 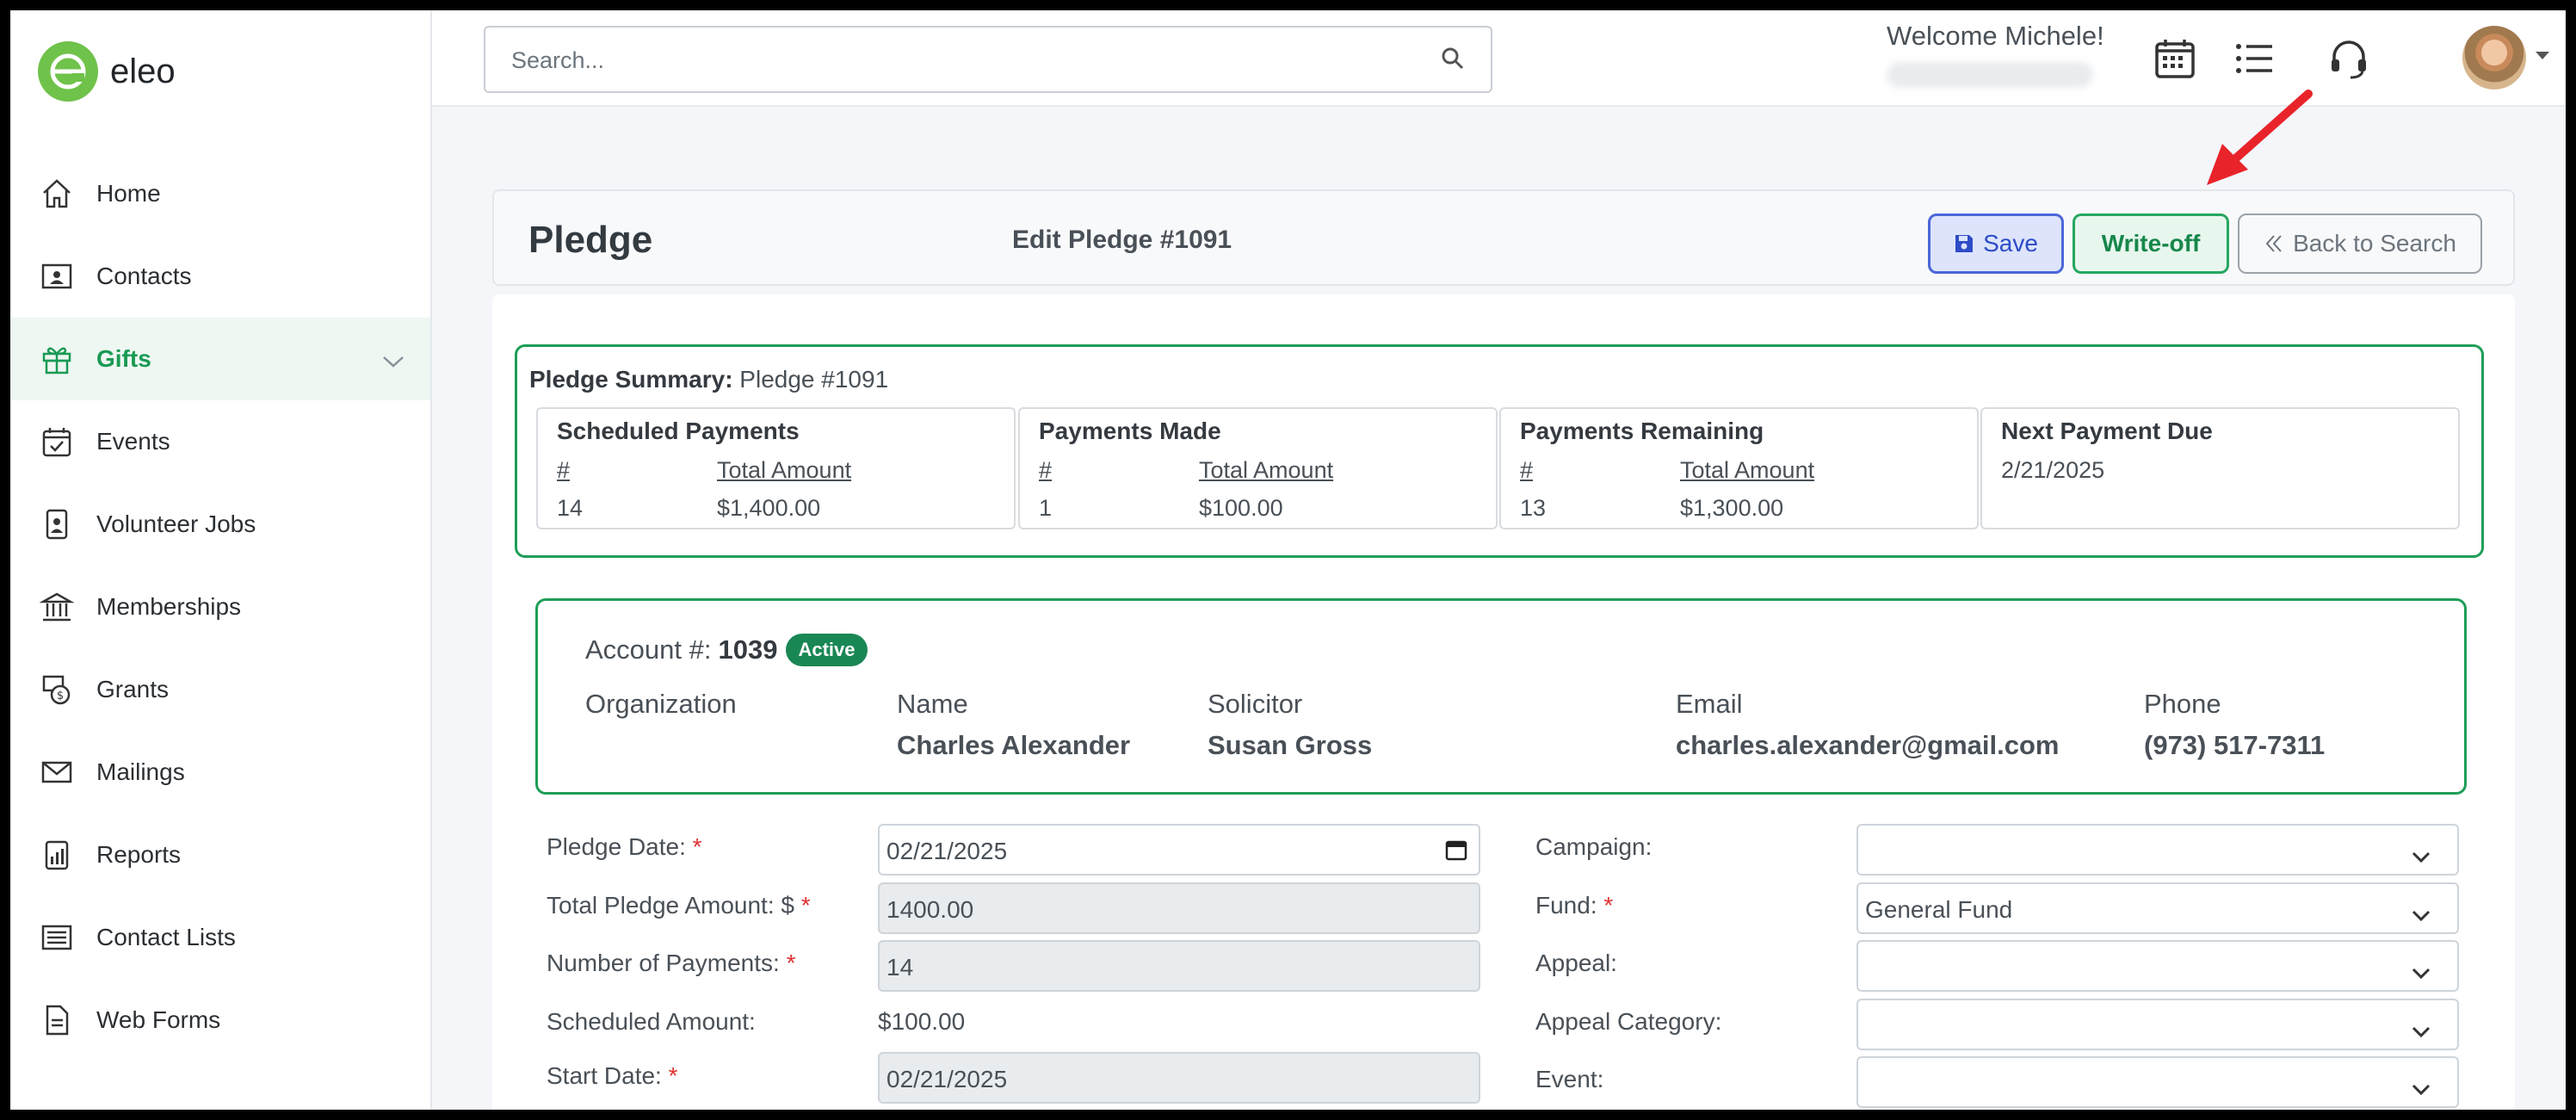 I want to click on appeal-category-label: Appeal Category:, so click(x=1628, y=1021).